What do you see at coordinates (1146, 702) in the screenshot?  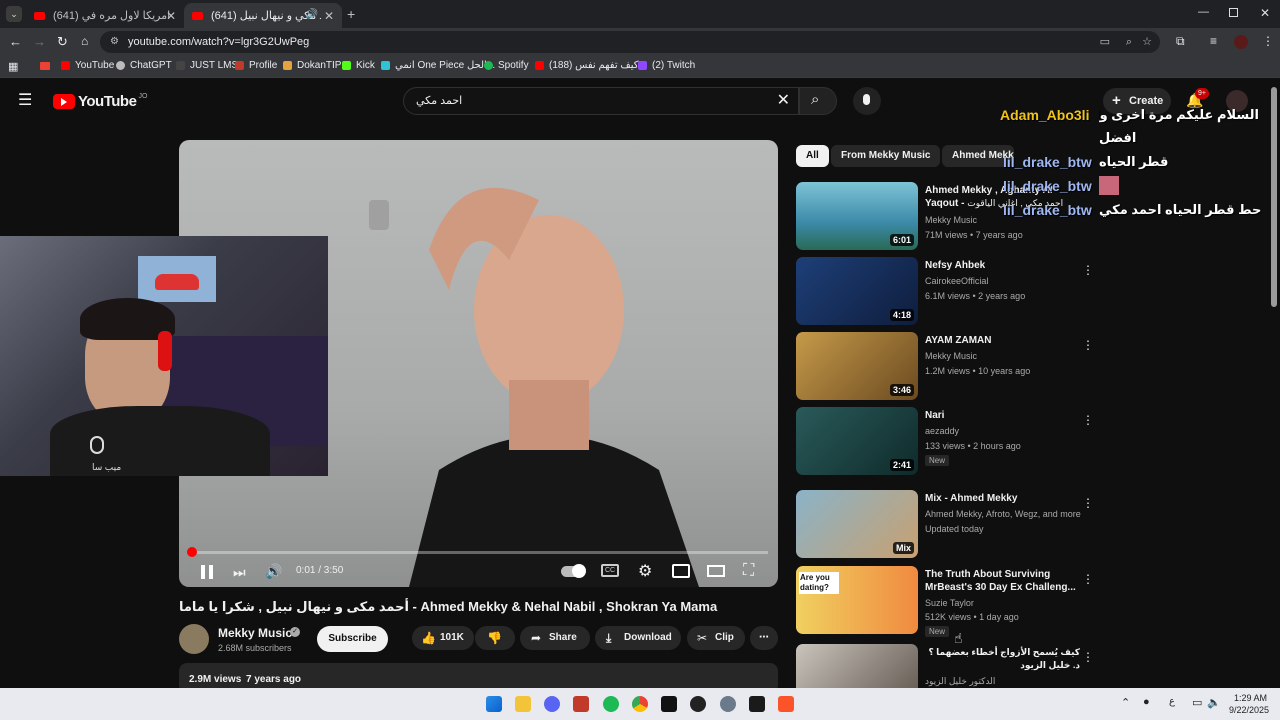 I see `tray-microphone-icon: ●` at bounding box center [1146, 702].